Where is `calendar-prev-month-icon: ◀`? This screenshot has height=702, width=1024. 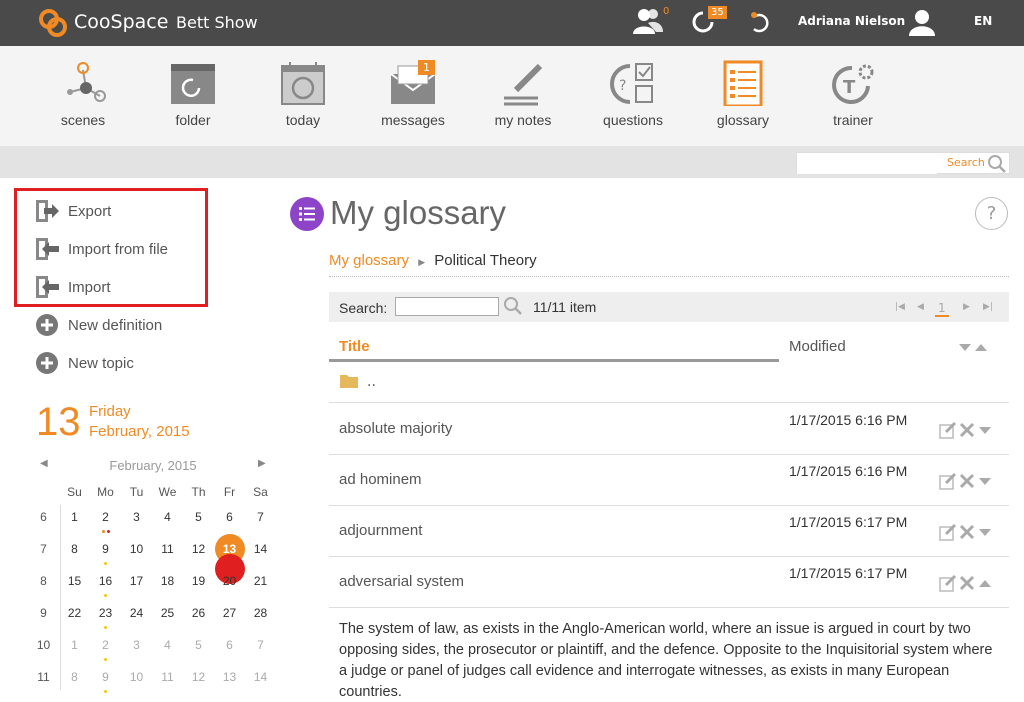
calendar-prev-month-icon: ◀ is located at coordinates (44, 463).